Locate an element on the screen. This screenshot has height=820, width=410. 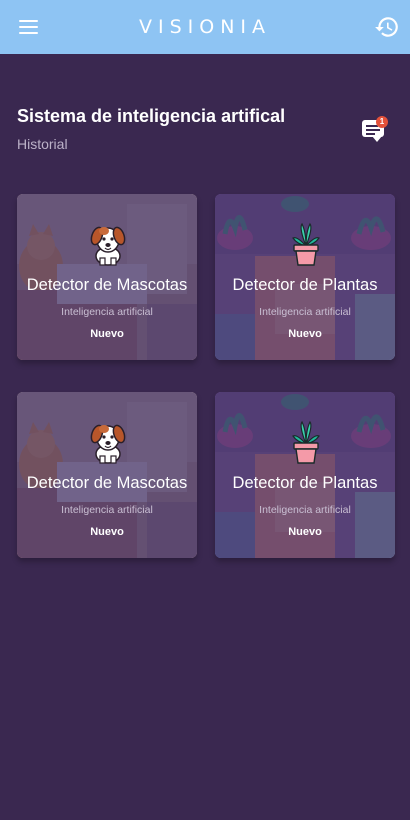
notification-badge: 1 is located at coordinates (382, 122).